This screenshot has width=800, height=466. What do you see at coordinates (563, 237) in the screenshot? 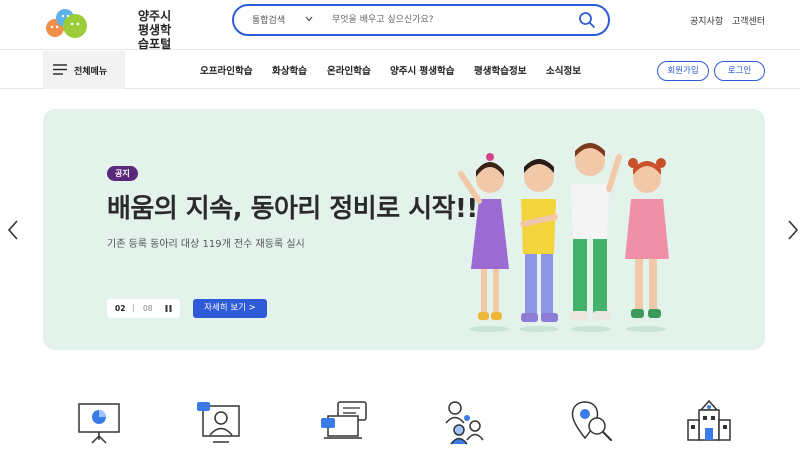
I see `people-illustration` at bounding box center [563, 237].